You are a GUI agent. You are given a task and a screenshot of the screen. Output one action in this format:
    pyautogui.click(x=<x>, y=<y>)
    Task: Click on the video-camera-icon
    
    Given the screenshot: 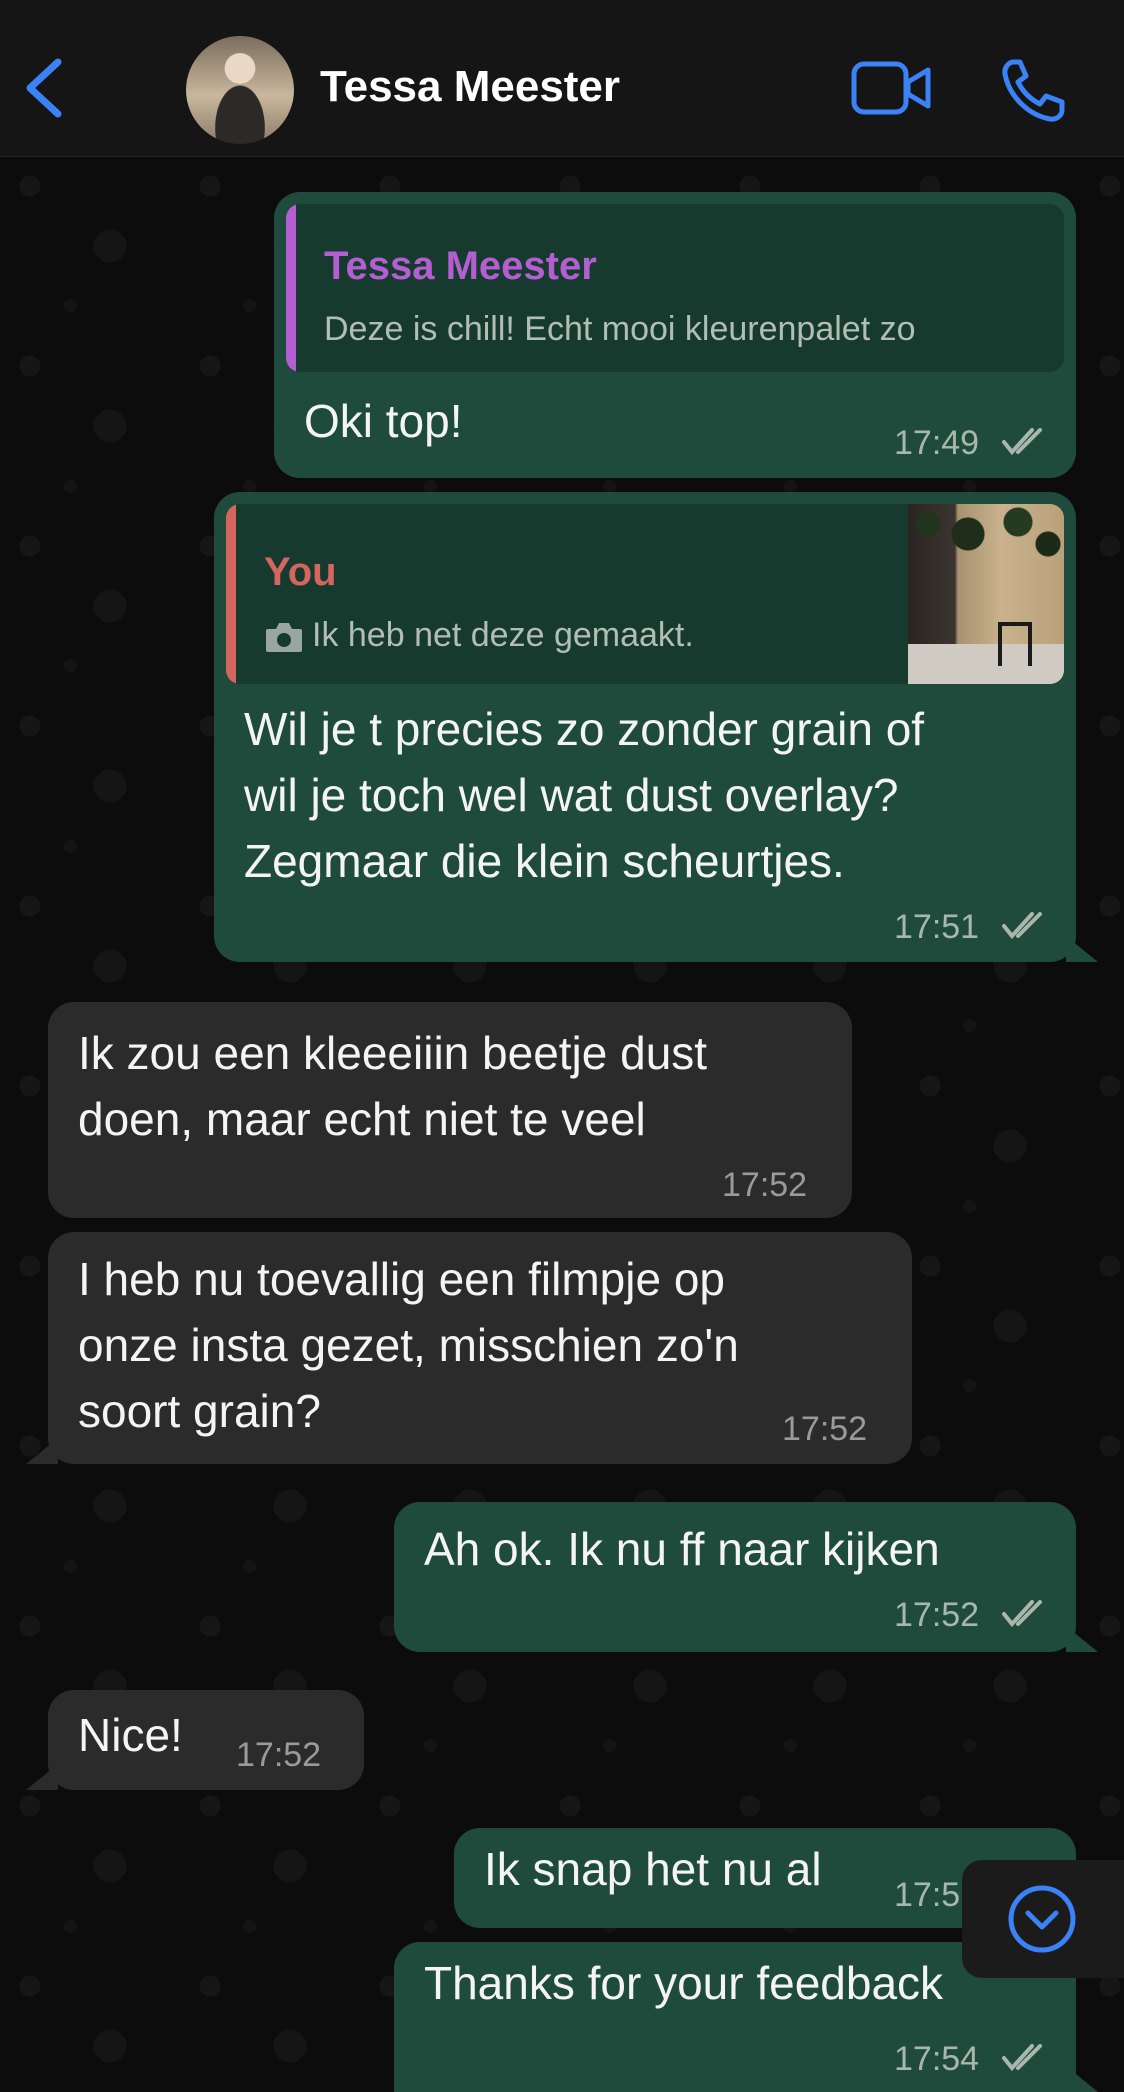 What is the action you would take?
    pyautogui.click(x=891, y=88)
    